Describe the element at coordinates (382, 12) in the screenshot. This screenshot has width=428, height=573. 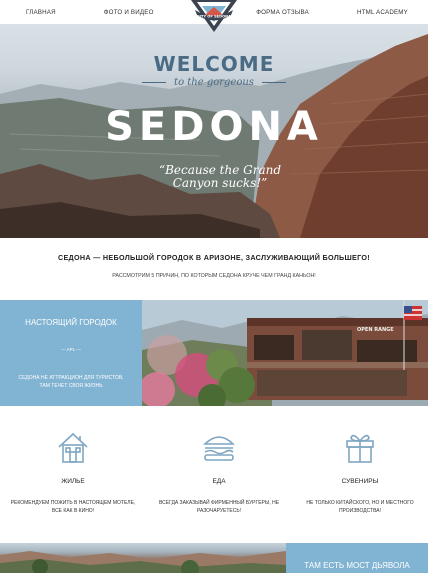
I see `nav-link-academy: HTML Academy` at that location.